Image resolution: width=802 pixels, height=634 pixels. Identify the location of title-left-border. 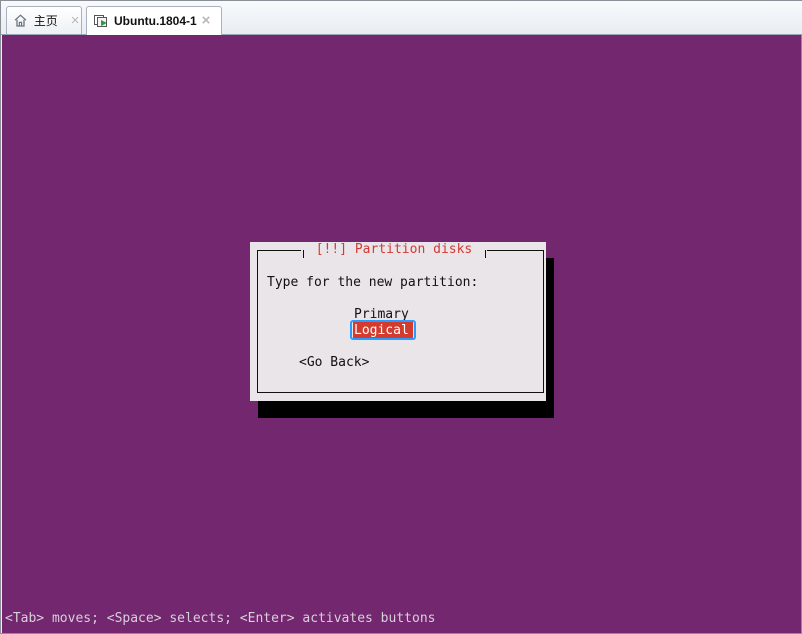
(303, 254).